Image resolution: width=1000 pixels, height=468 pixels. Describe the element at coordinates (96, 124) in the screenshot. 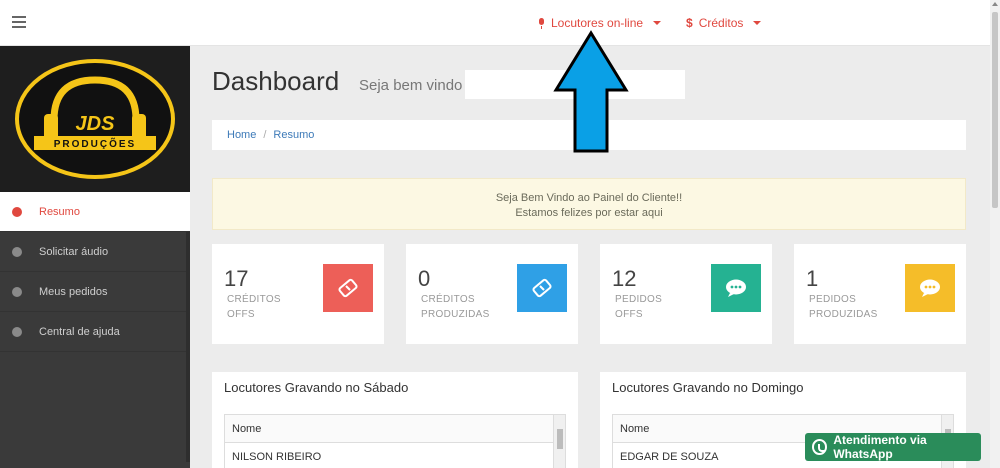

I see `svg-text: JDS` at that location.